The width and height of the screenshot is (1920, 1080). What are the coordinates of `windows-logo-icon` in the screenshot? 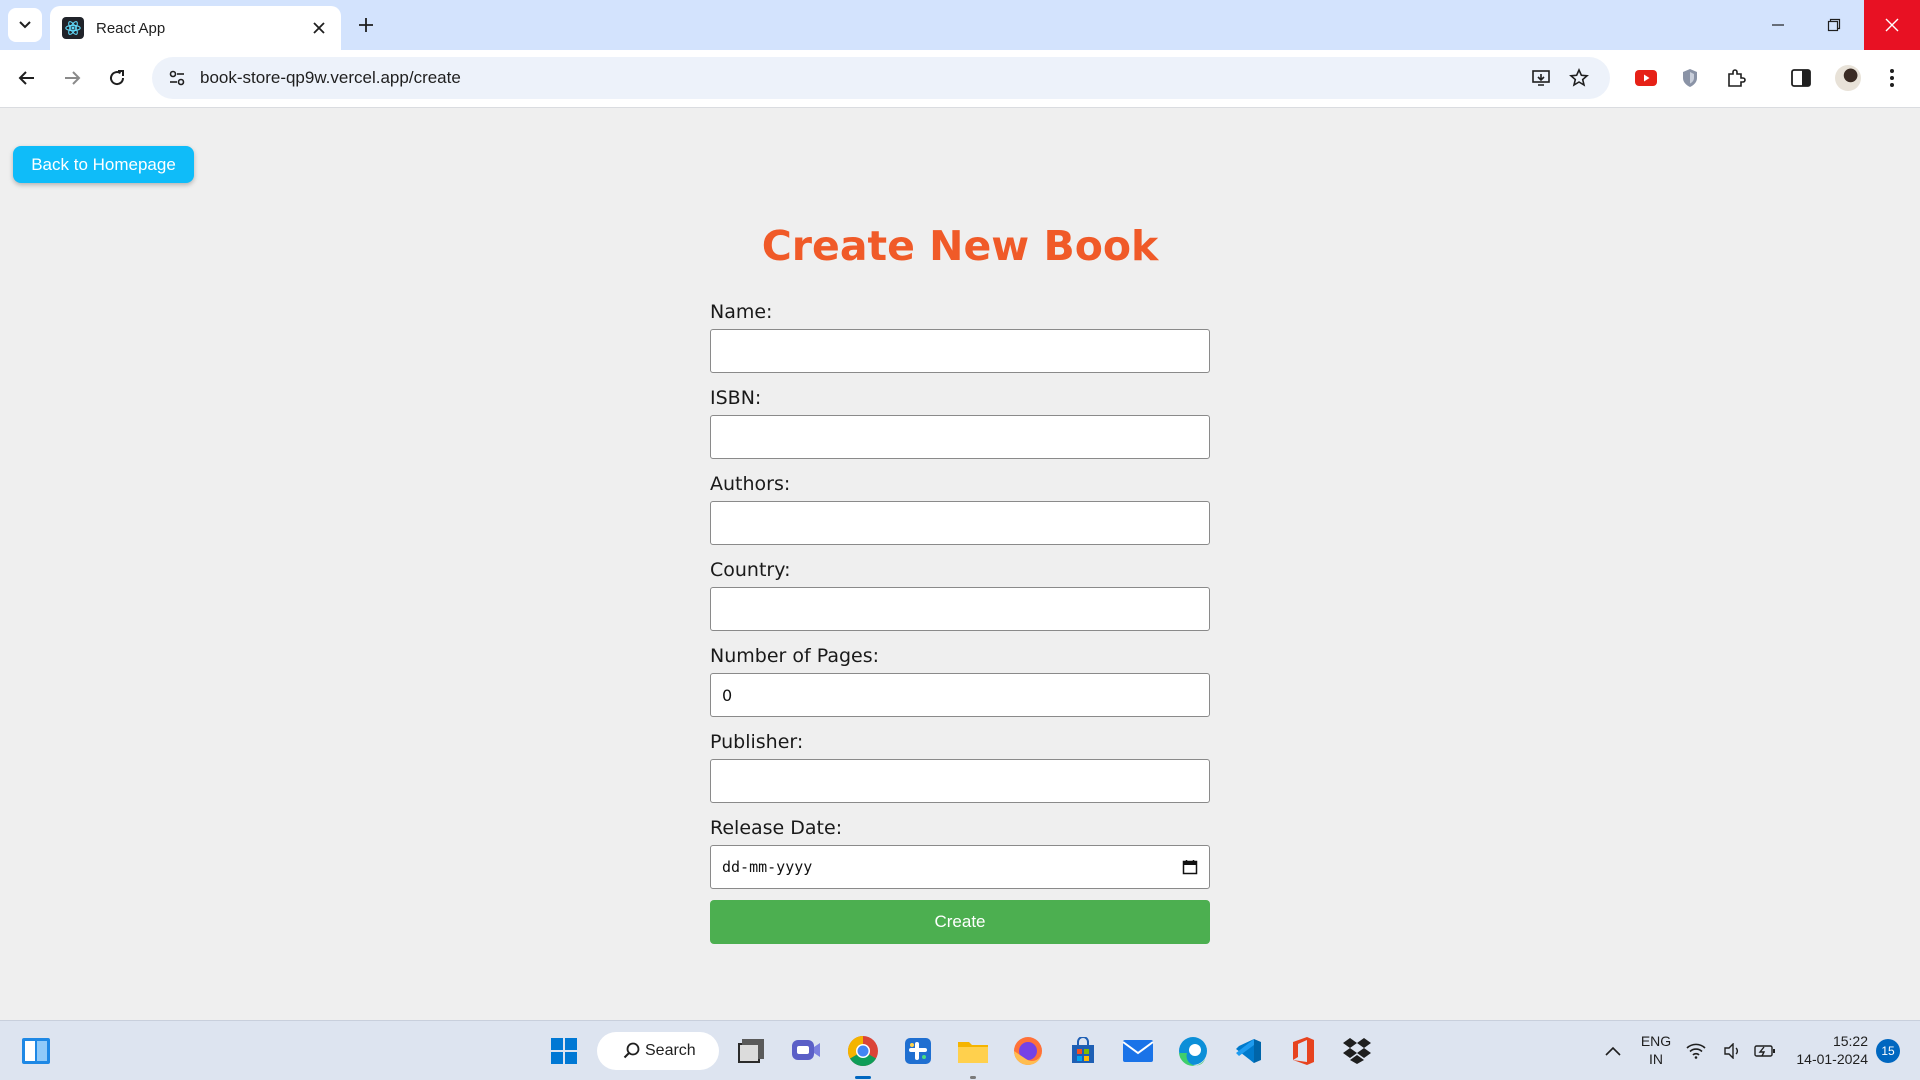 It's located at (564, 1051).